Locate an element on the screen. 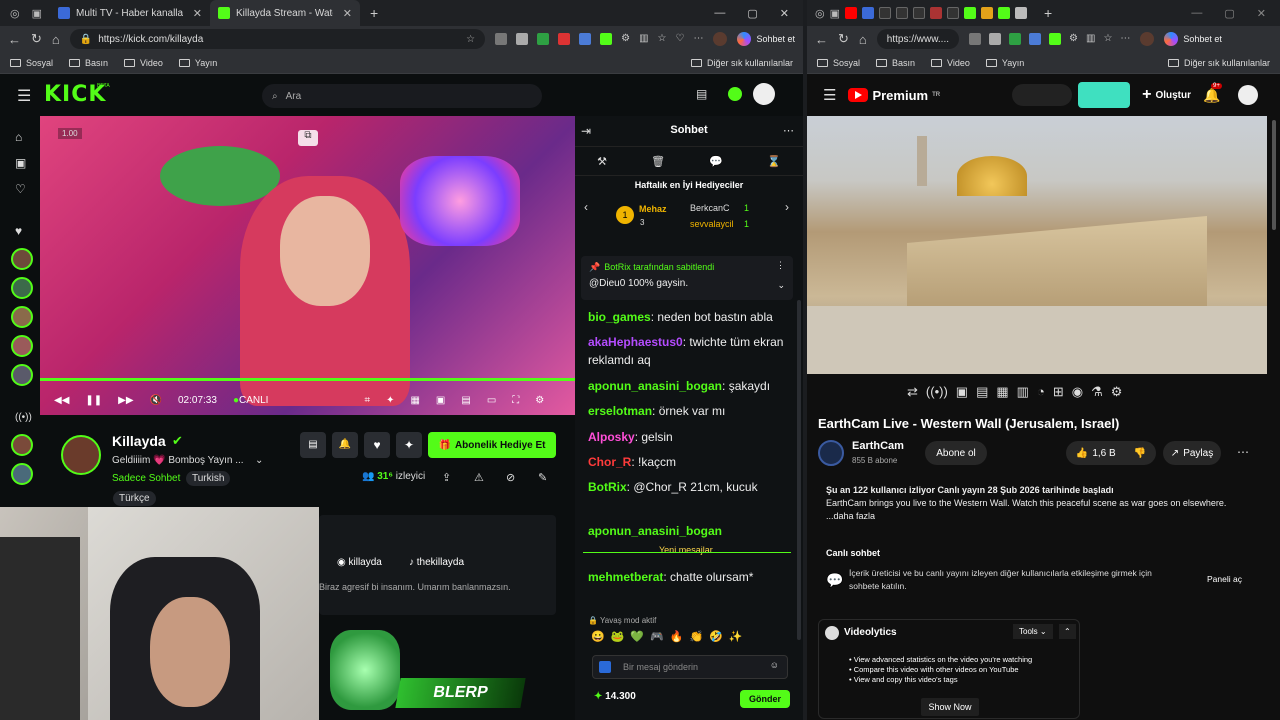 The height and width of the screenshot is (720, 1280). audio-icon: ((•)) is located at coordinates (937, 392).